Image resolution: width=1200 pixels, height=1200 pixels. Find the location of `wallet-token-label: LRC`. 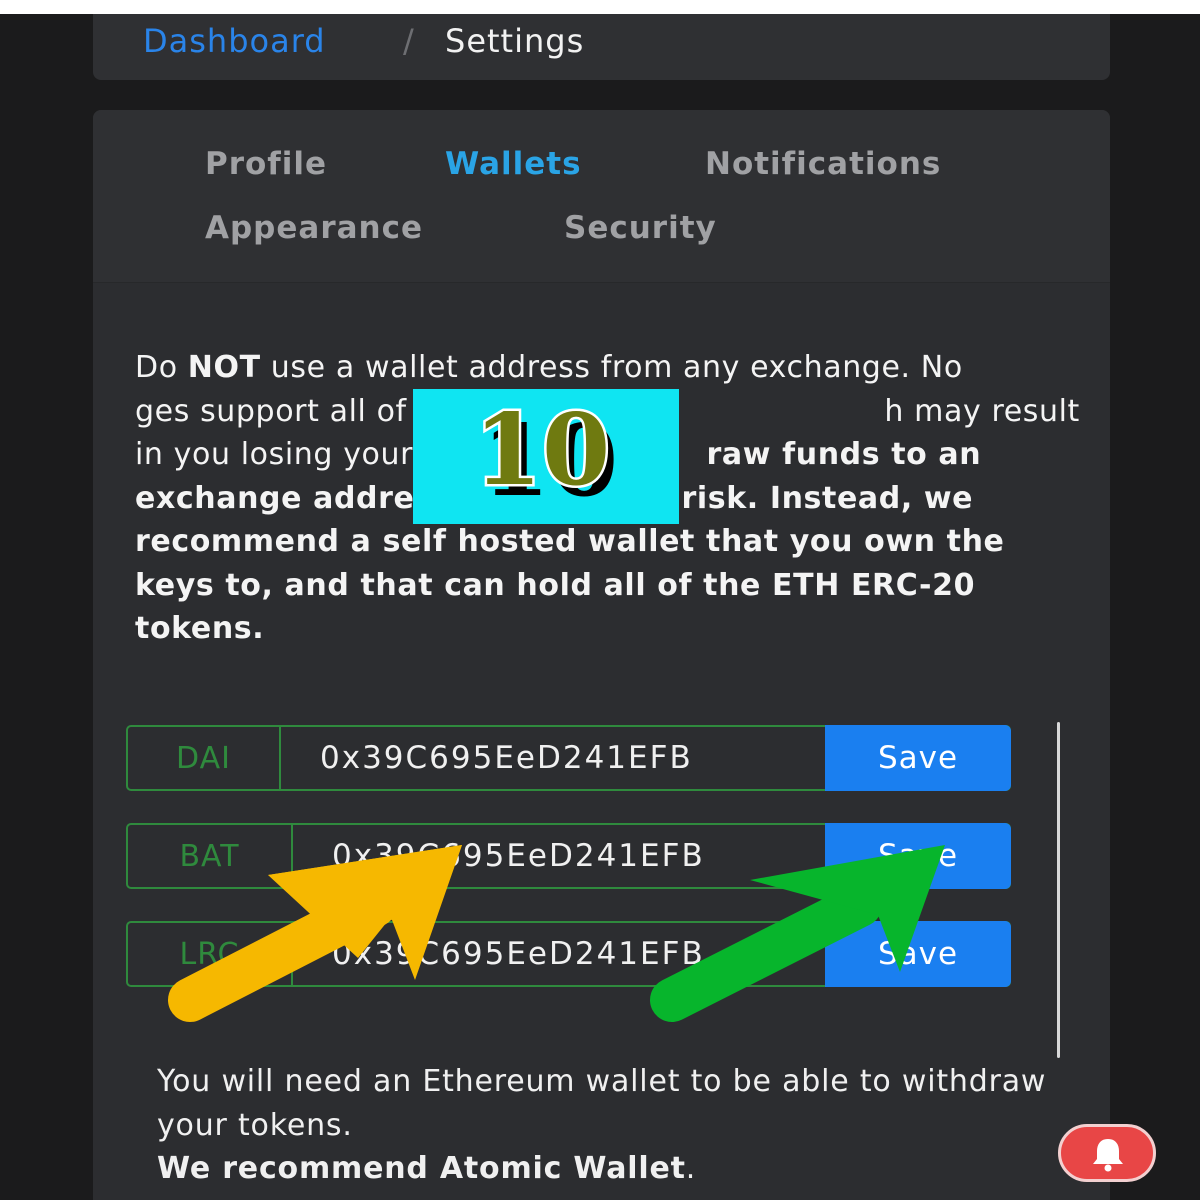

wallet-token-label: LRC is located at coordinates (210, 954).